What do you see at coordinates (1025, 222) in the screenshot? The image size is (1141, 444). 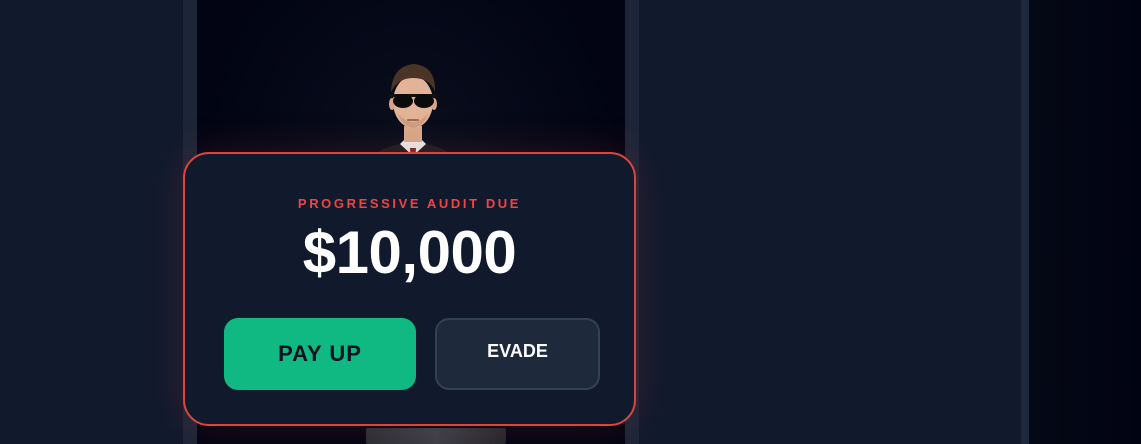 I see `column-divider-right` at bounding box center [1025, 222].